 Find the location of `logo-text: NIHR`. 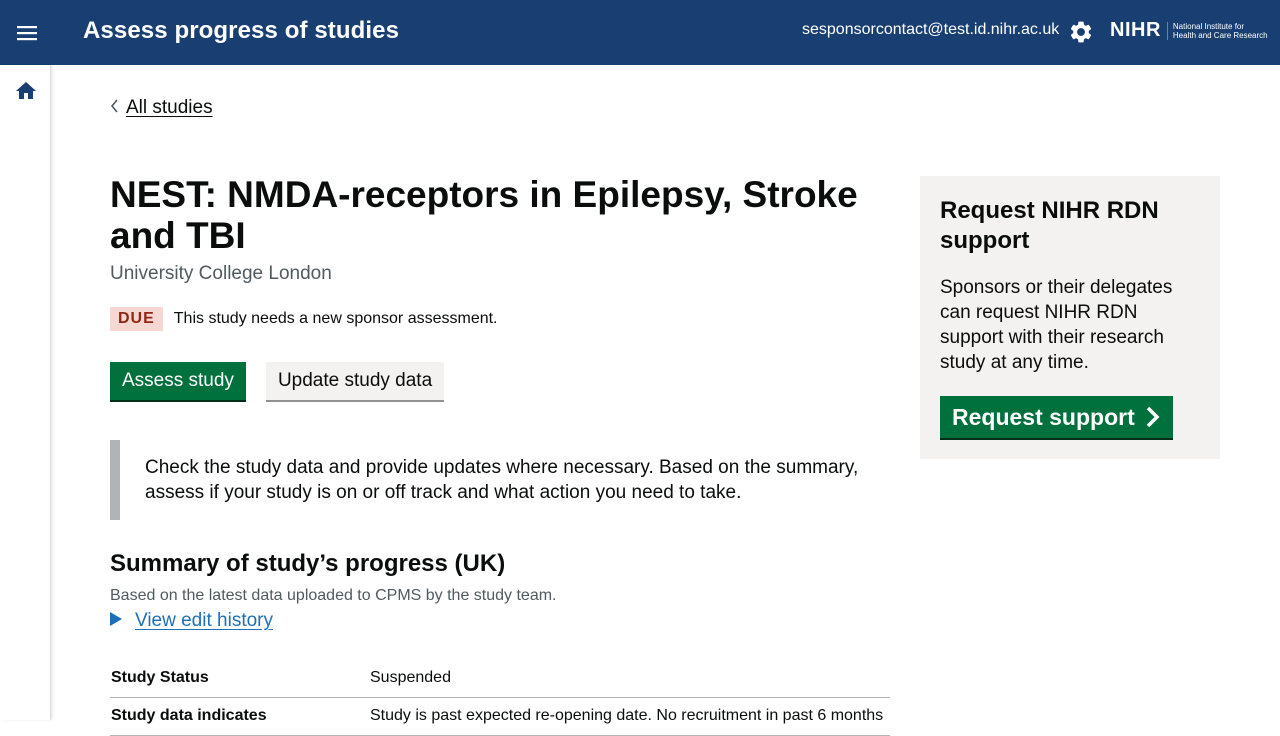

logo-text: NIHR is located at coordinates (1135, 30).